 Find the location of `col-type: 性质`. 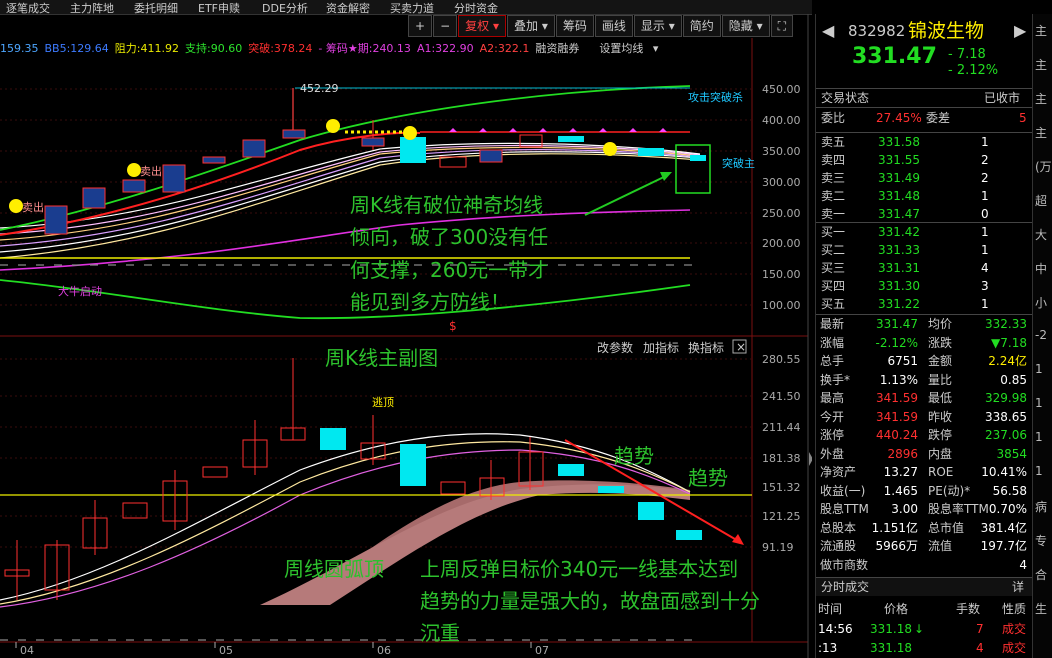

col-type: 性质 is located at coordinates (1014, 609).